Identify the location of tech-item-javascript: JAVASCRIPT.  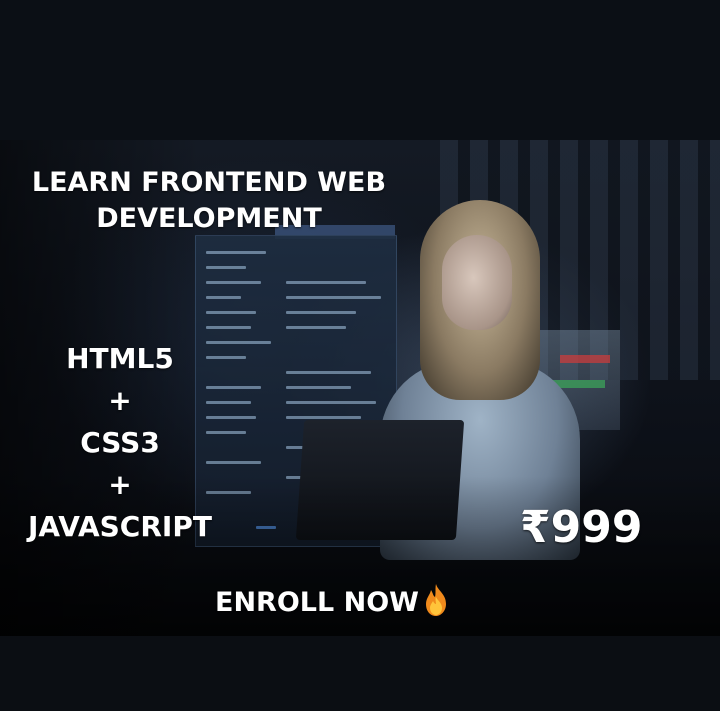
(120, 526).